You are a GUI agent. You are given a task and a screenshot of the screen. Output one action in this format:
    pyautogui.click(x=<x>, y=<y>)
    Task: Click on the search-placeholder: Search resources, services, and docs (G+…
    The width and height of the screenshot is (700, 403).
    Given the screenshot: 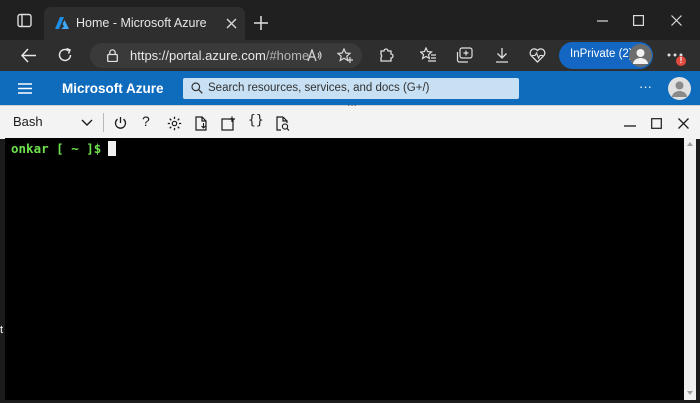 What is the action you would take?
    pyautogui.click(x=319, y=88)
    